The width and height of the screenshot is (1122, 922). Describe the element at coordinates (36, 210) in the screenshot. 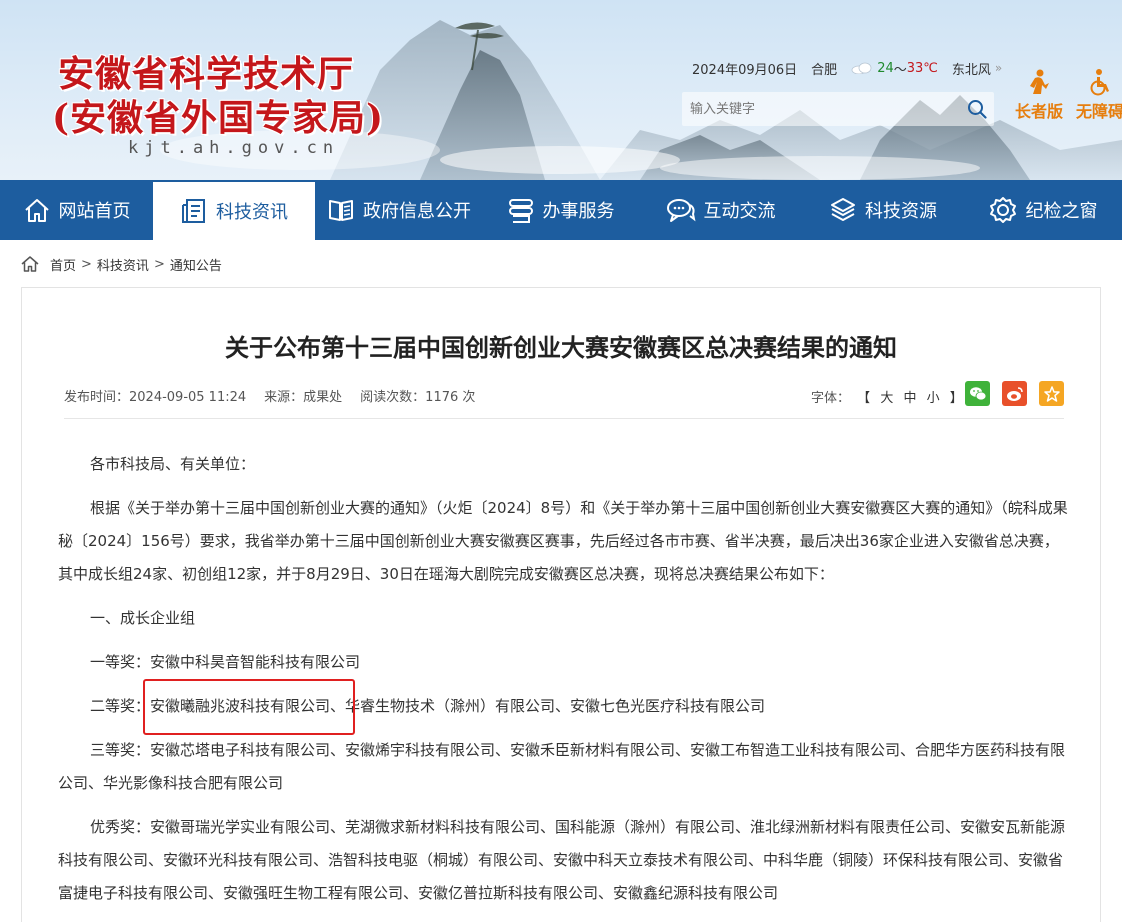

I see `home-icon` at that location.